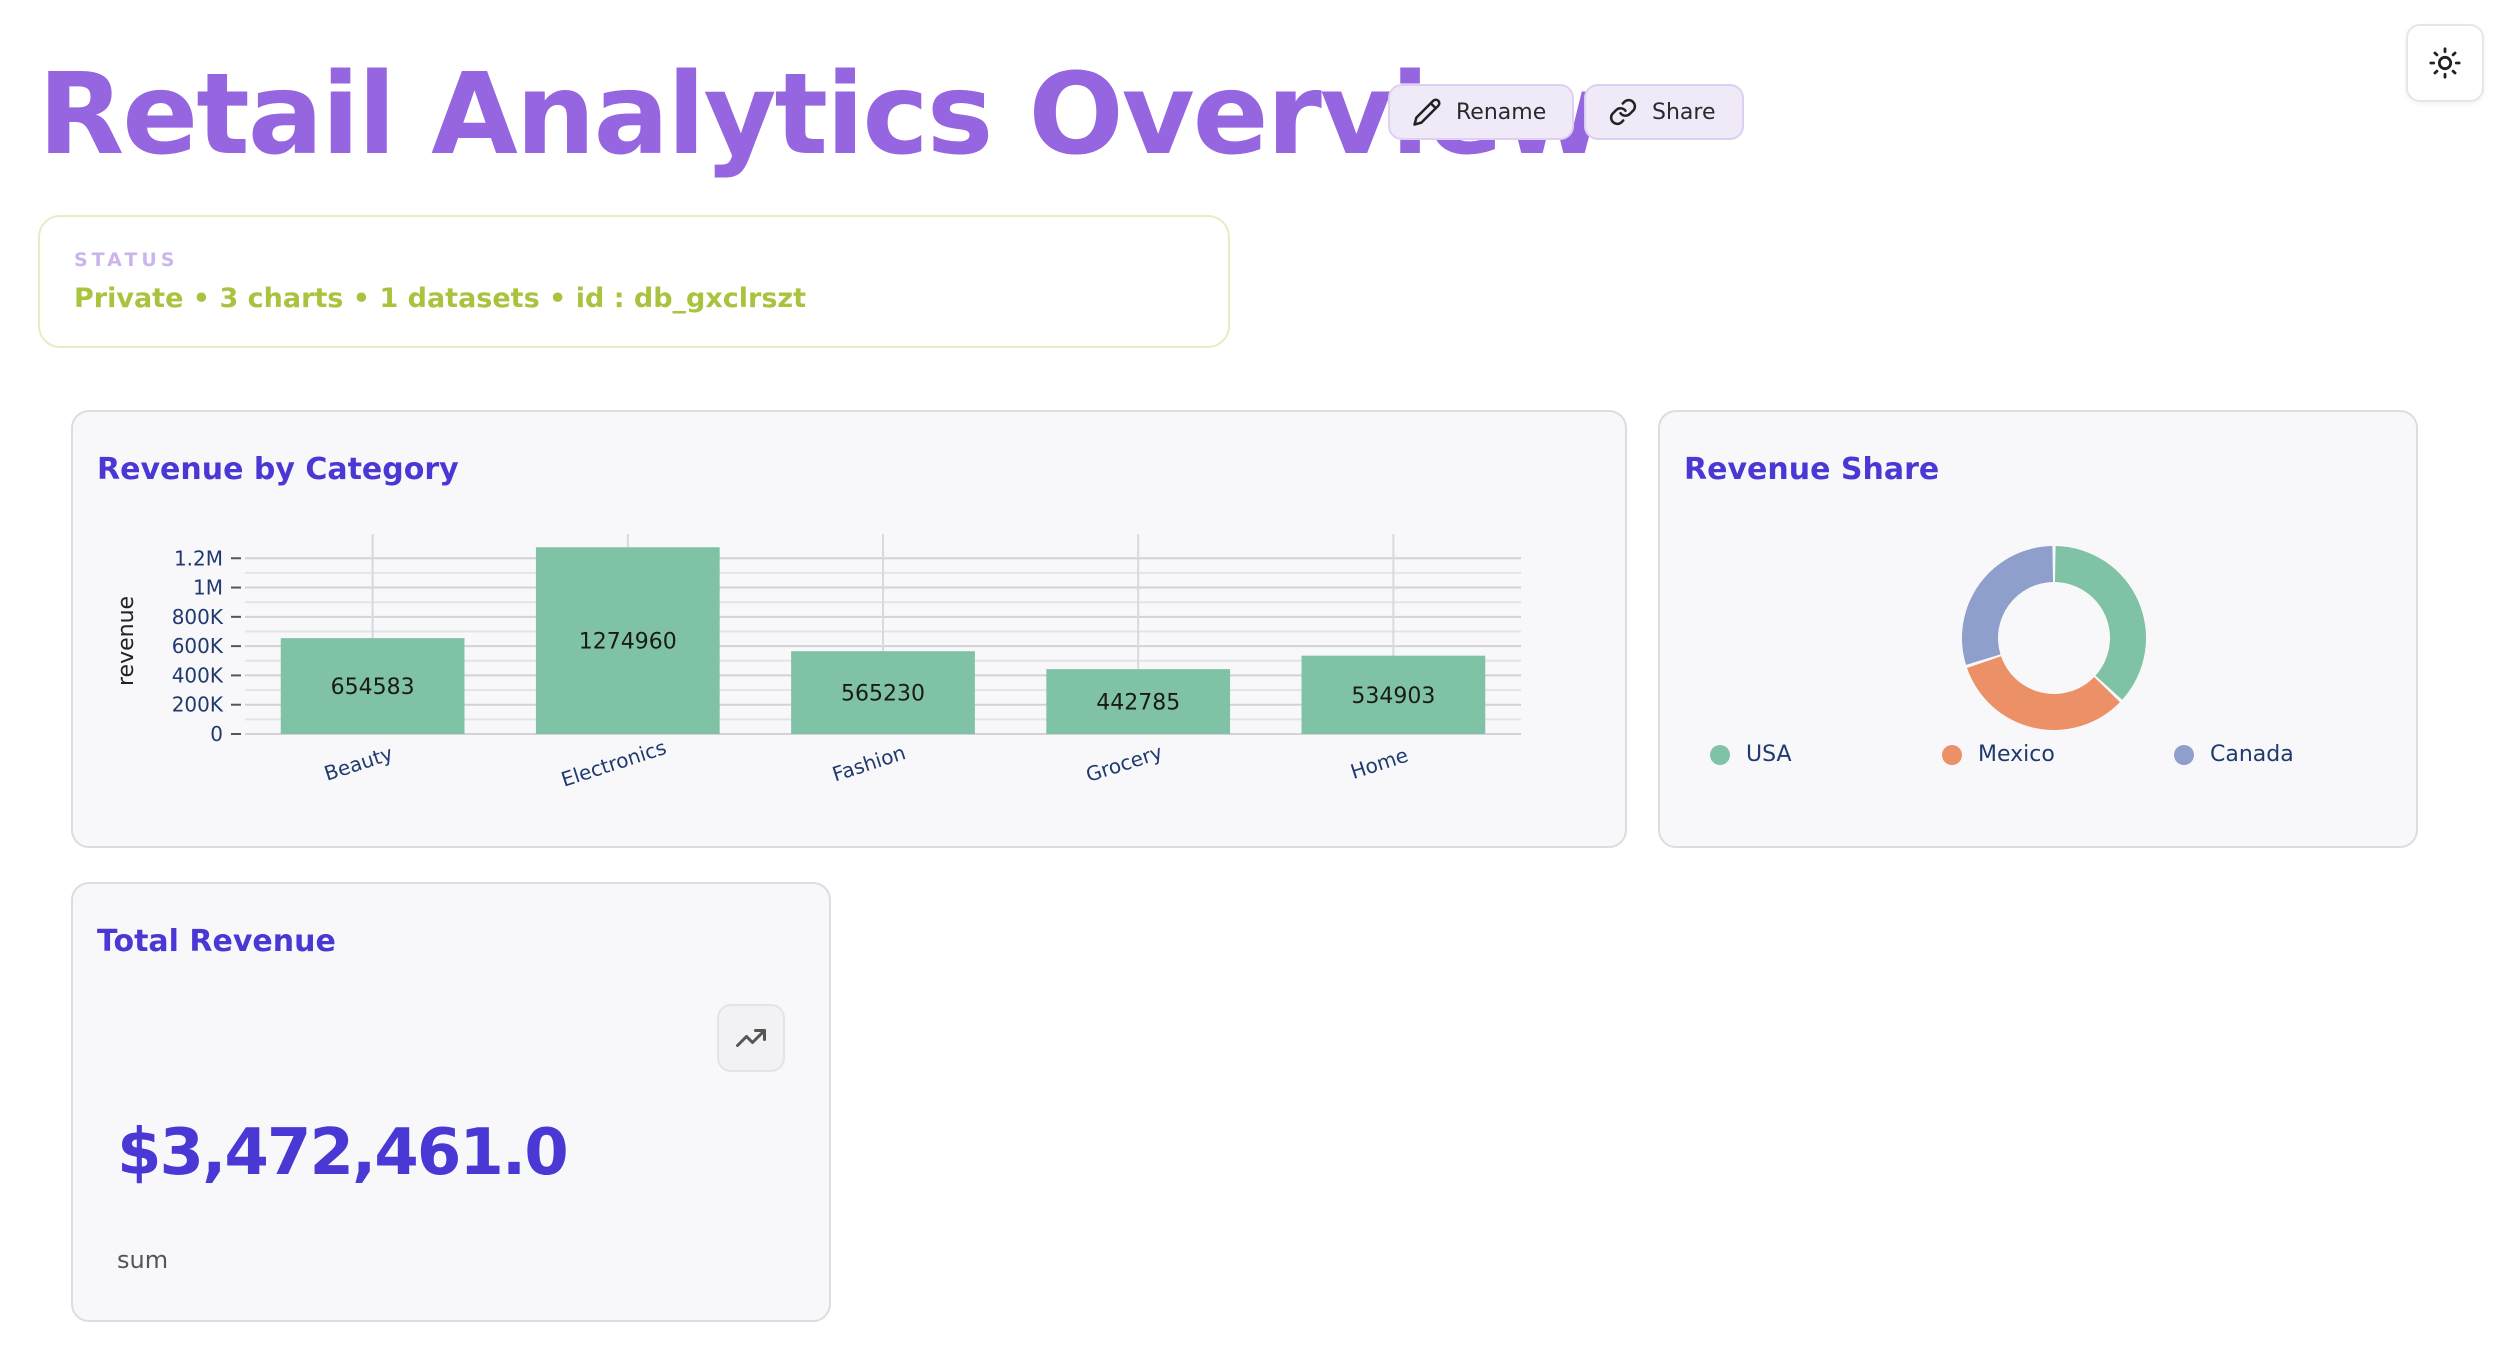  Describe the element at coordinates (628, 642) in the screenshot. I see `bar-data-label: 1274960` at that location.